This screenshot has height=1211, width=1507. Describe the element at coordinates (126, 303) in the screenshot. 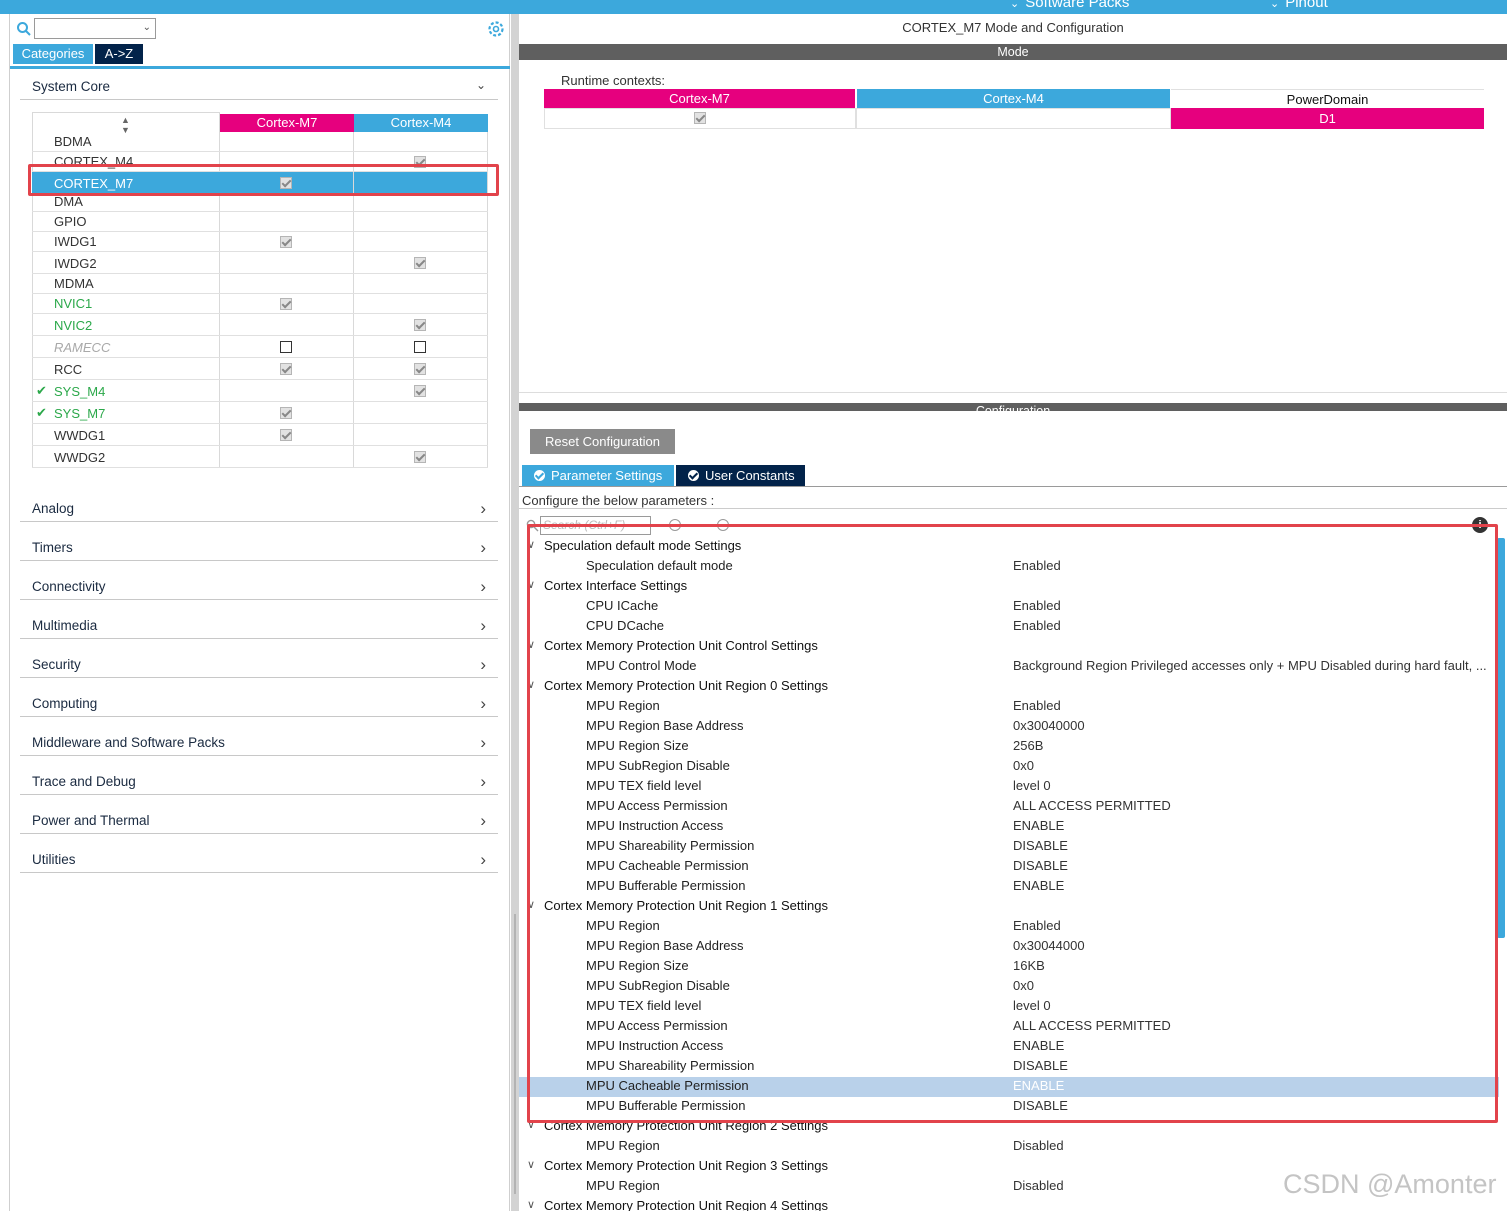

I see `peripheral-name-cell: NVIC1` at that location.